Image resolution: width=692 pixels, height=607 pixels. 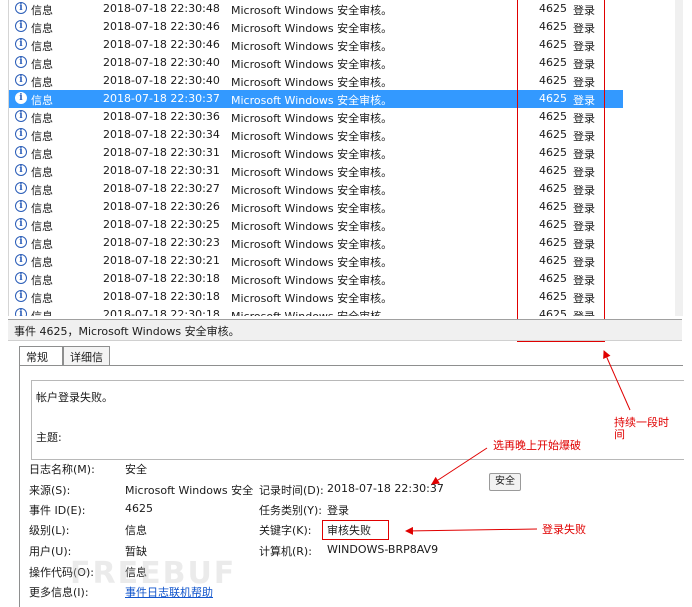 What do you see at coordinates (537, 445) in the screenshot?
I see `annotation-night-attack: 选再晚上开始爆破` at bounding box center [537, 445].